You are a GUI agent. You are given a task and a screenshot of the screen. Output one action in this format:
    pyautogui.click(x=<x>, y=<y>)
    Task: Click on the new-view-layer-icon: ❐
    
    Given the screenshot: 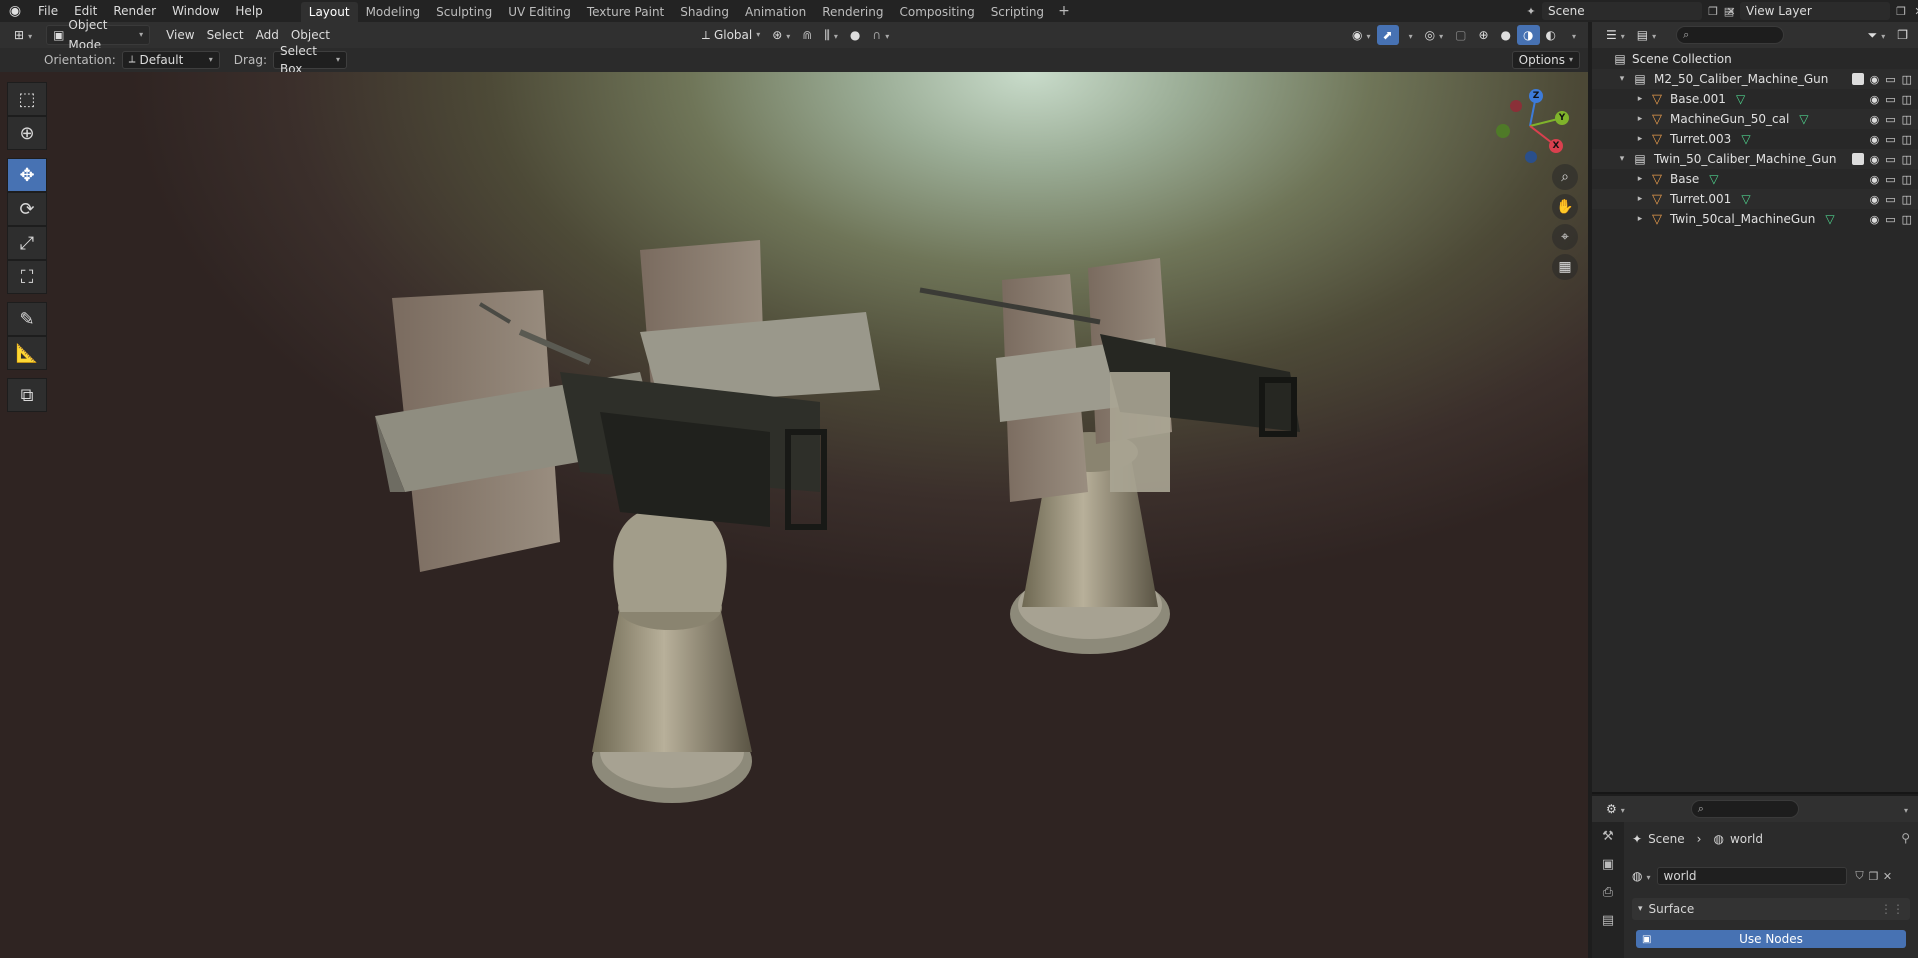 What is the action you would take?
    pyautogui.click(x=1901, y=11)
    